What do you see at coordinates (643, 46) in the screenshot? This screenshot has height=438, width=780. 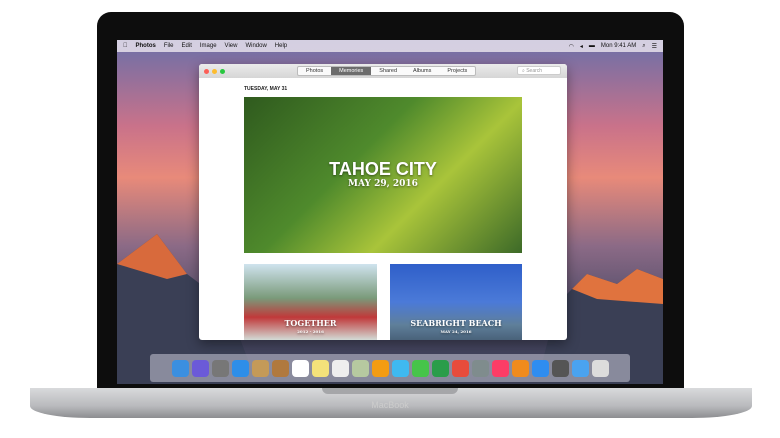 I see `spotlight-icon: ⌕` at bounding box center [643, 46].